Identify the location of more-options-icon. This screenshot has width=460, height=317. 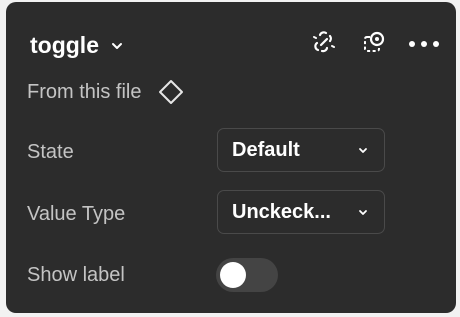
(424, 44).